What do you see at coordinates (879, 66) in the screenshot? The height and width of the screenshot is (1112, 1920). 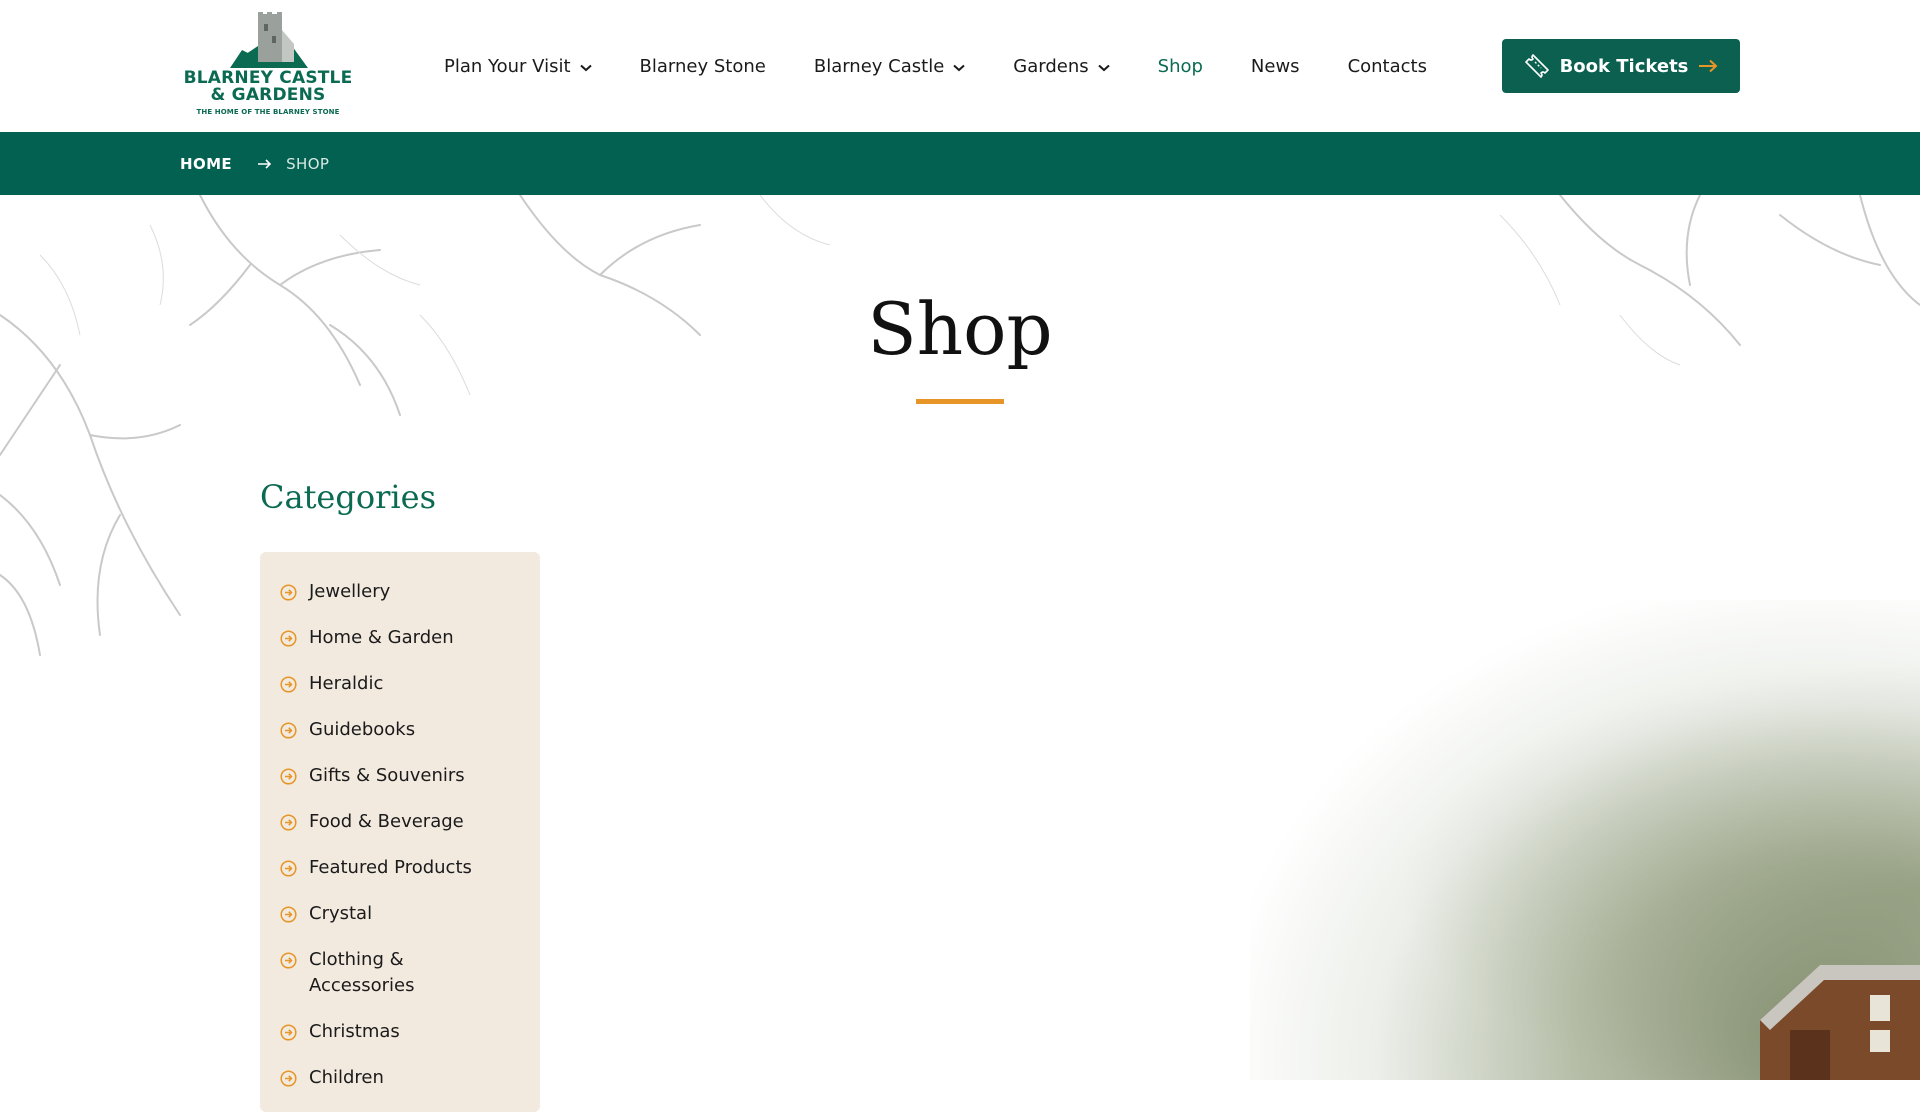 I see `nav-label: Blarney Castle` at bounding box center [879, 66].